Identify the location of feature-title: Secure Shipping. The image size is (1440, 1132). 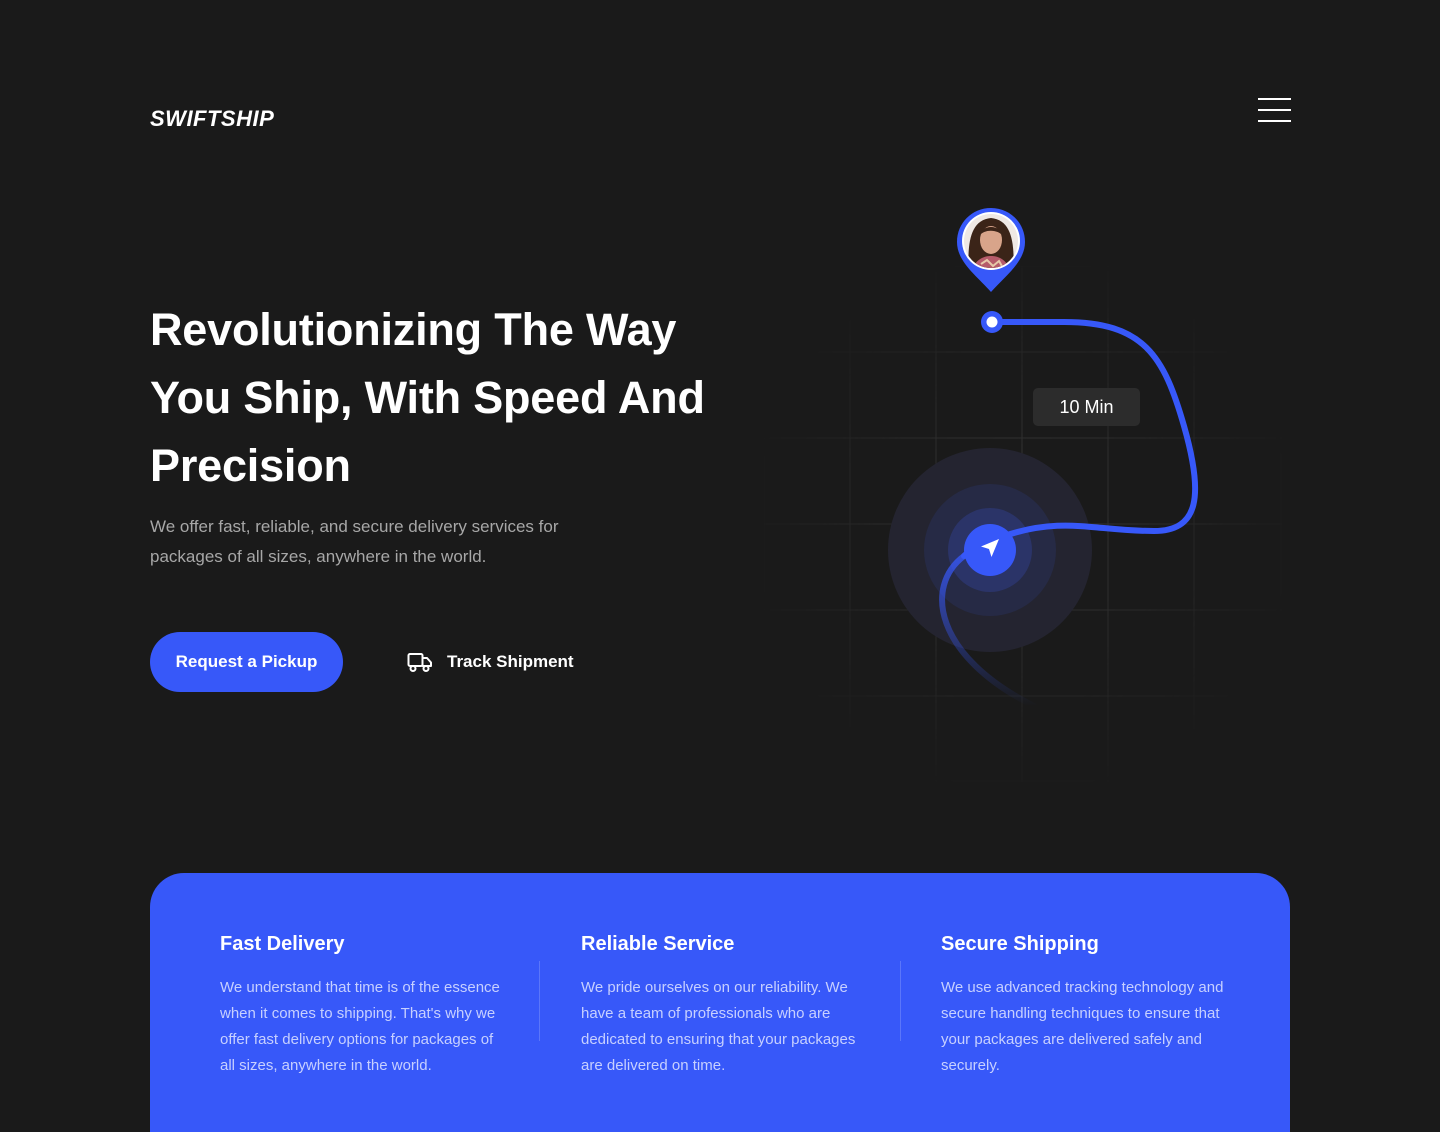
(1020, 944).